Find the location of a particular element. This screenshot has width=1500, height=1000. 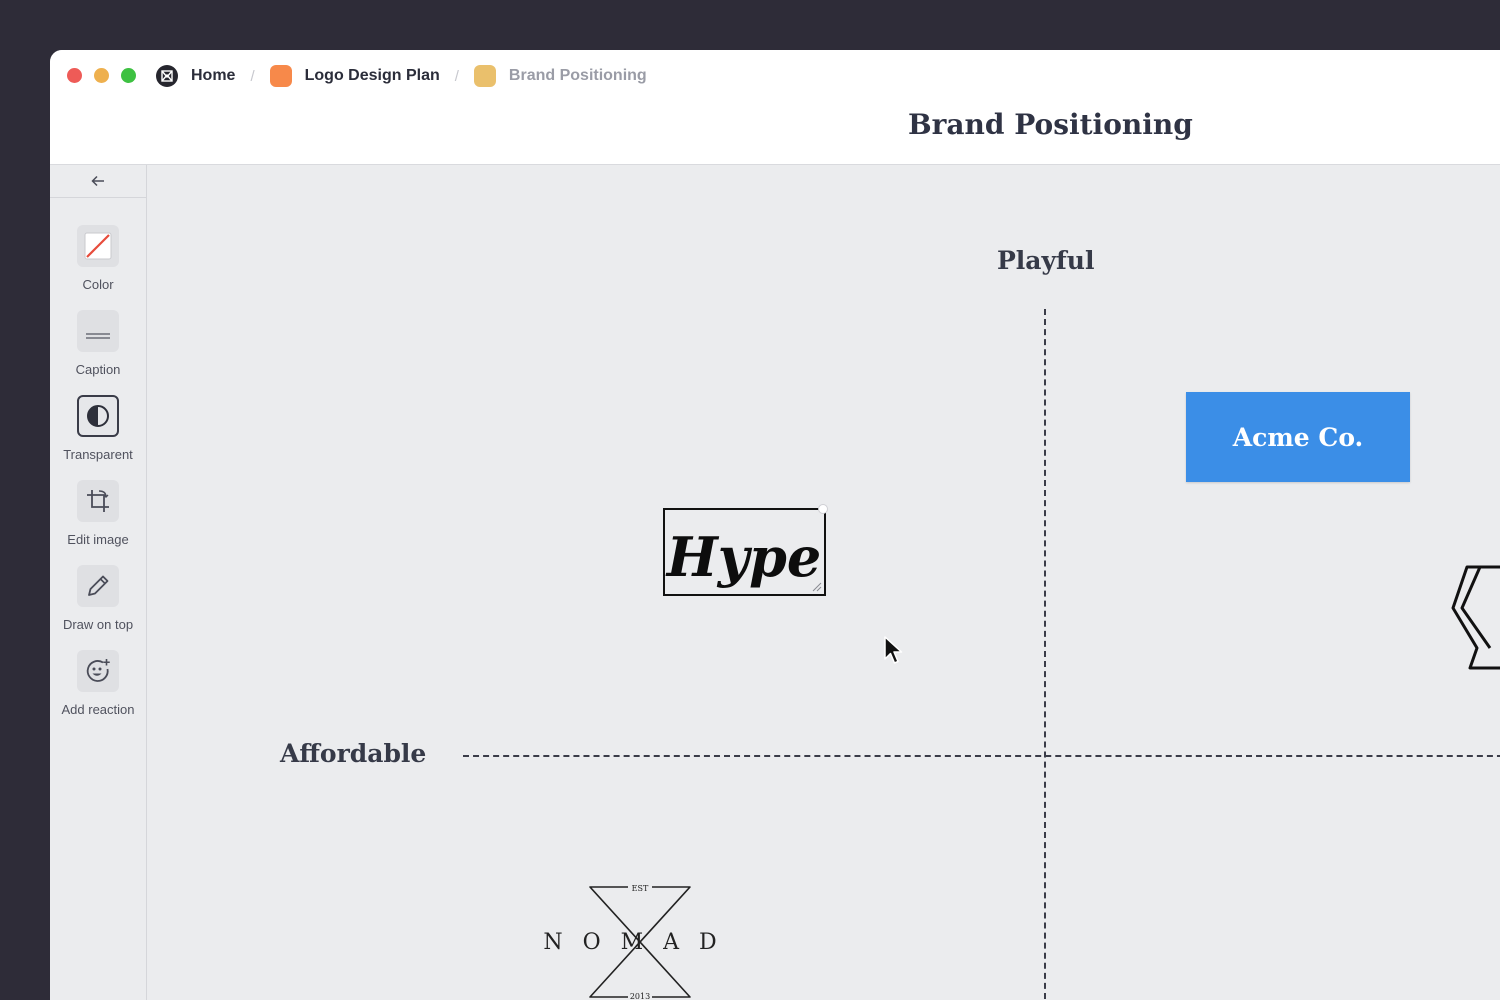

maximize-window-button is located at coordinates (128, 75).